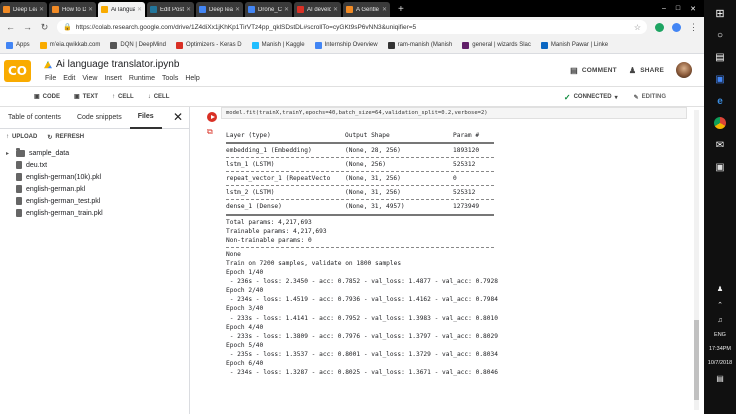 Image resolution: width=736 pixels, height=414 pixels. Describe the element at coordinates (142, 78) in the screenshot. I see `menu-item-runtime: Runtime` at that location.